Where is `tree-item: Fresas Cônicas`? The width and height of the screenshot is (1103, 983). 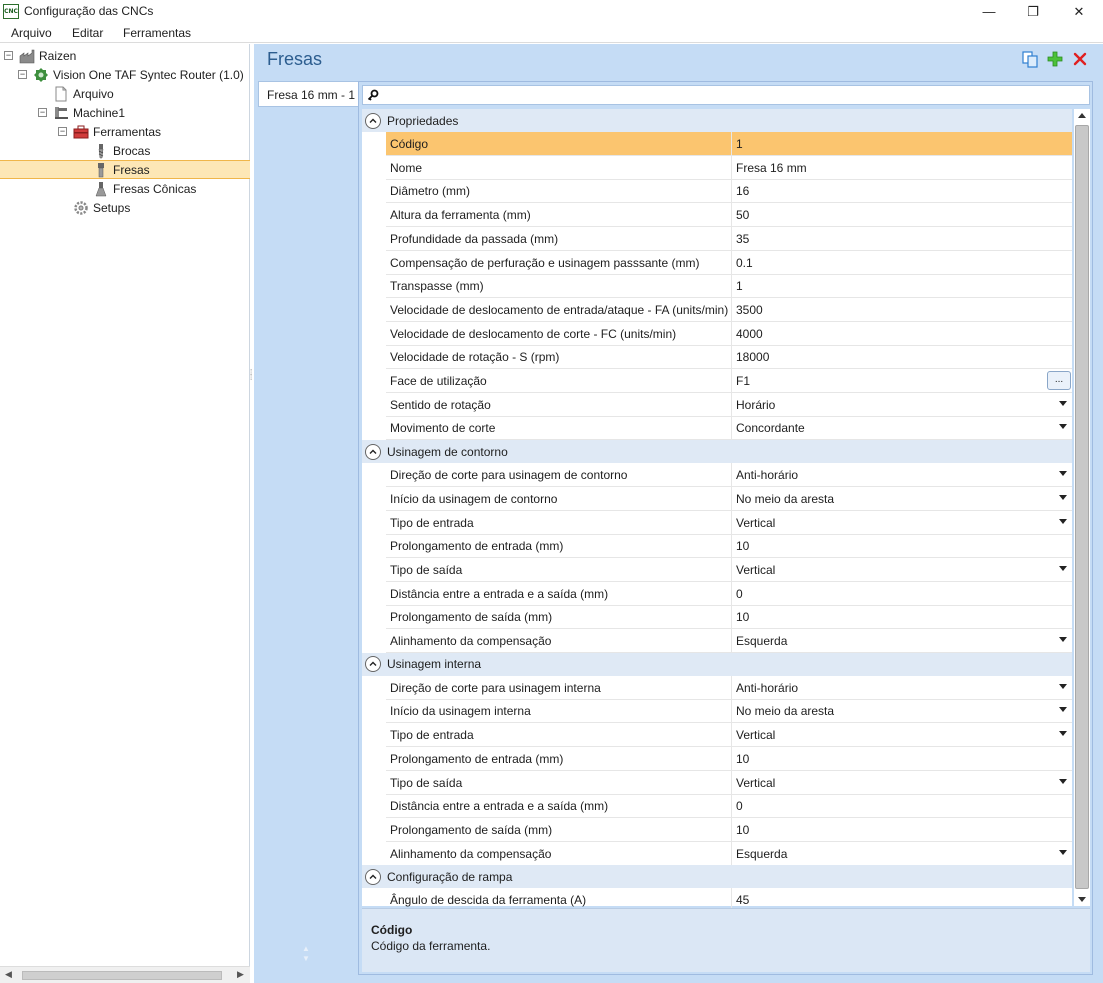 tree-item: Fresas Cônicas is located at coordinates (137, 188).